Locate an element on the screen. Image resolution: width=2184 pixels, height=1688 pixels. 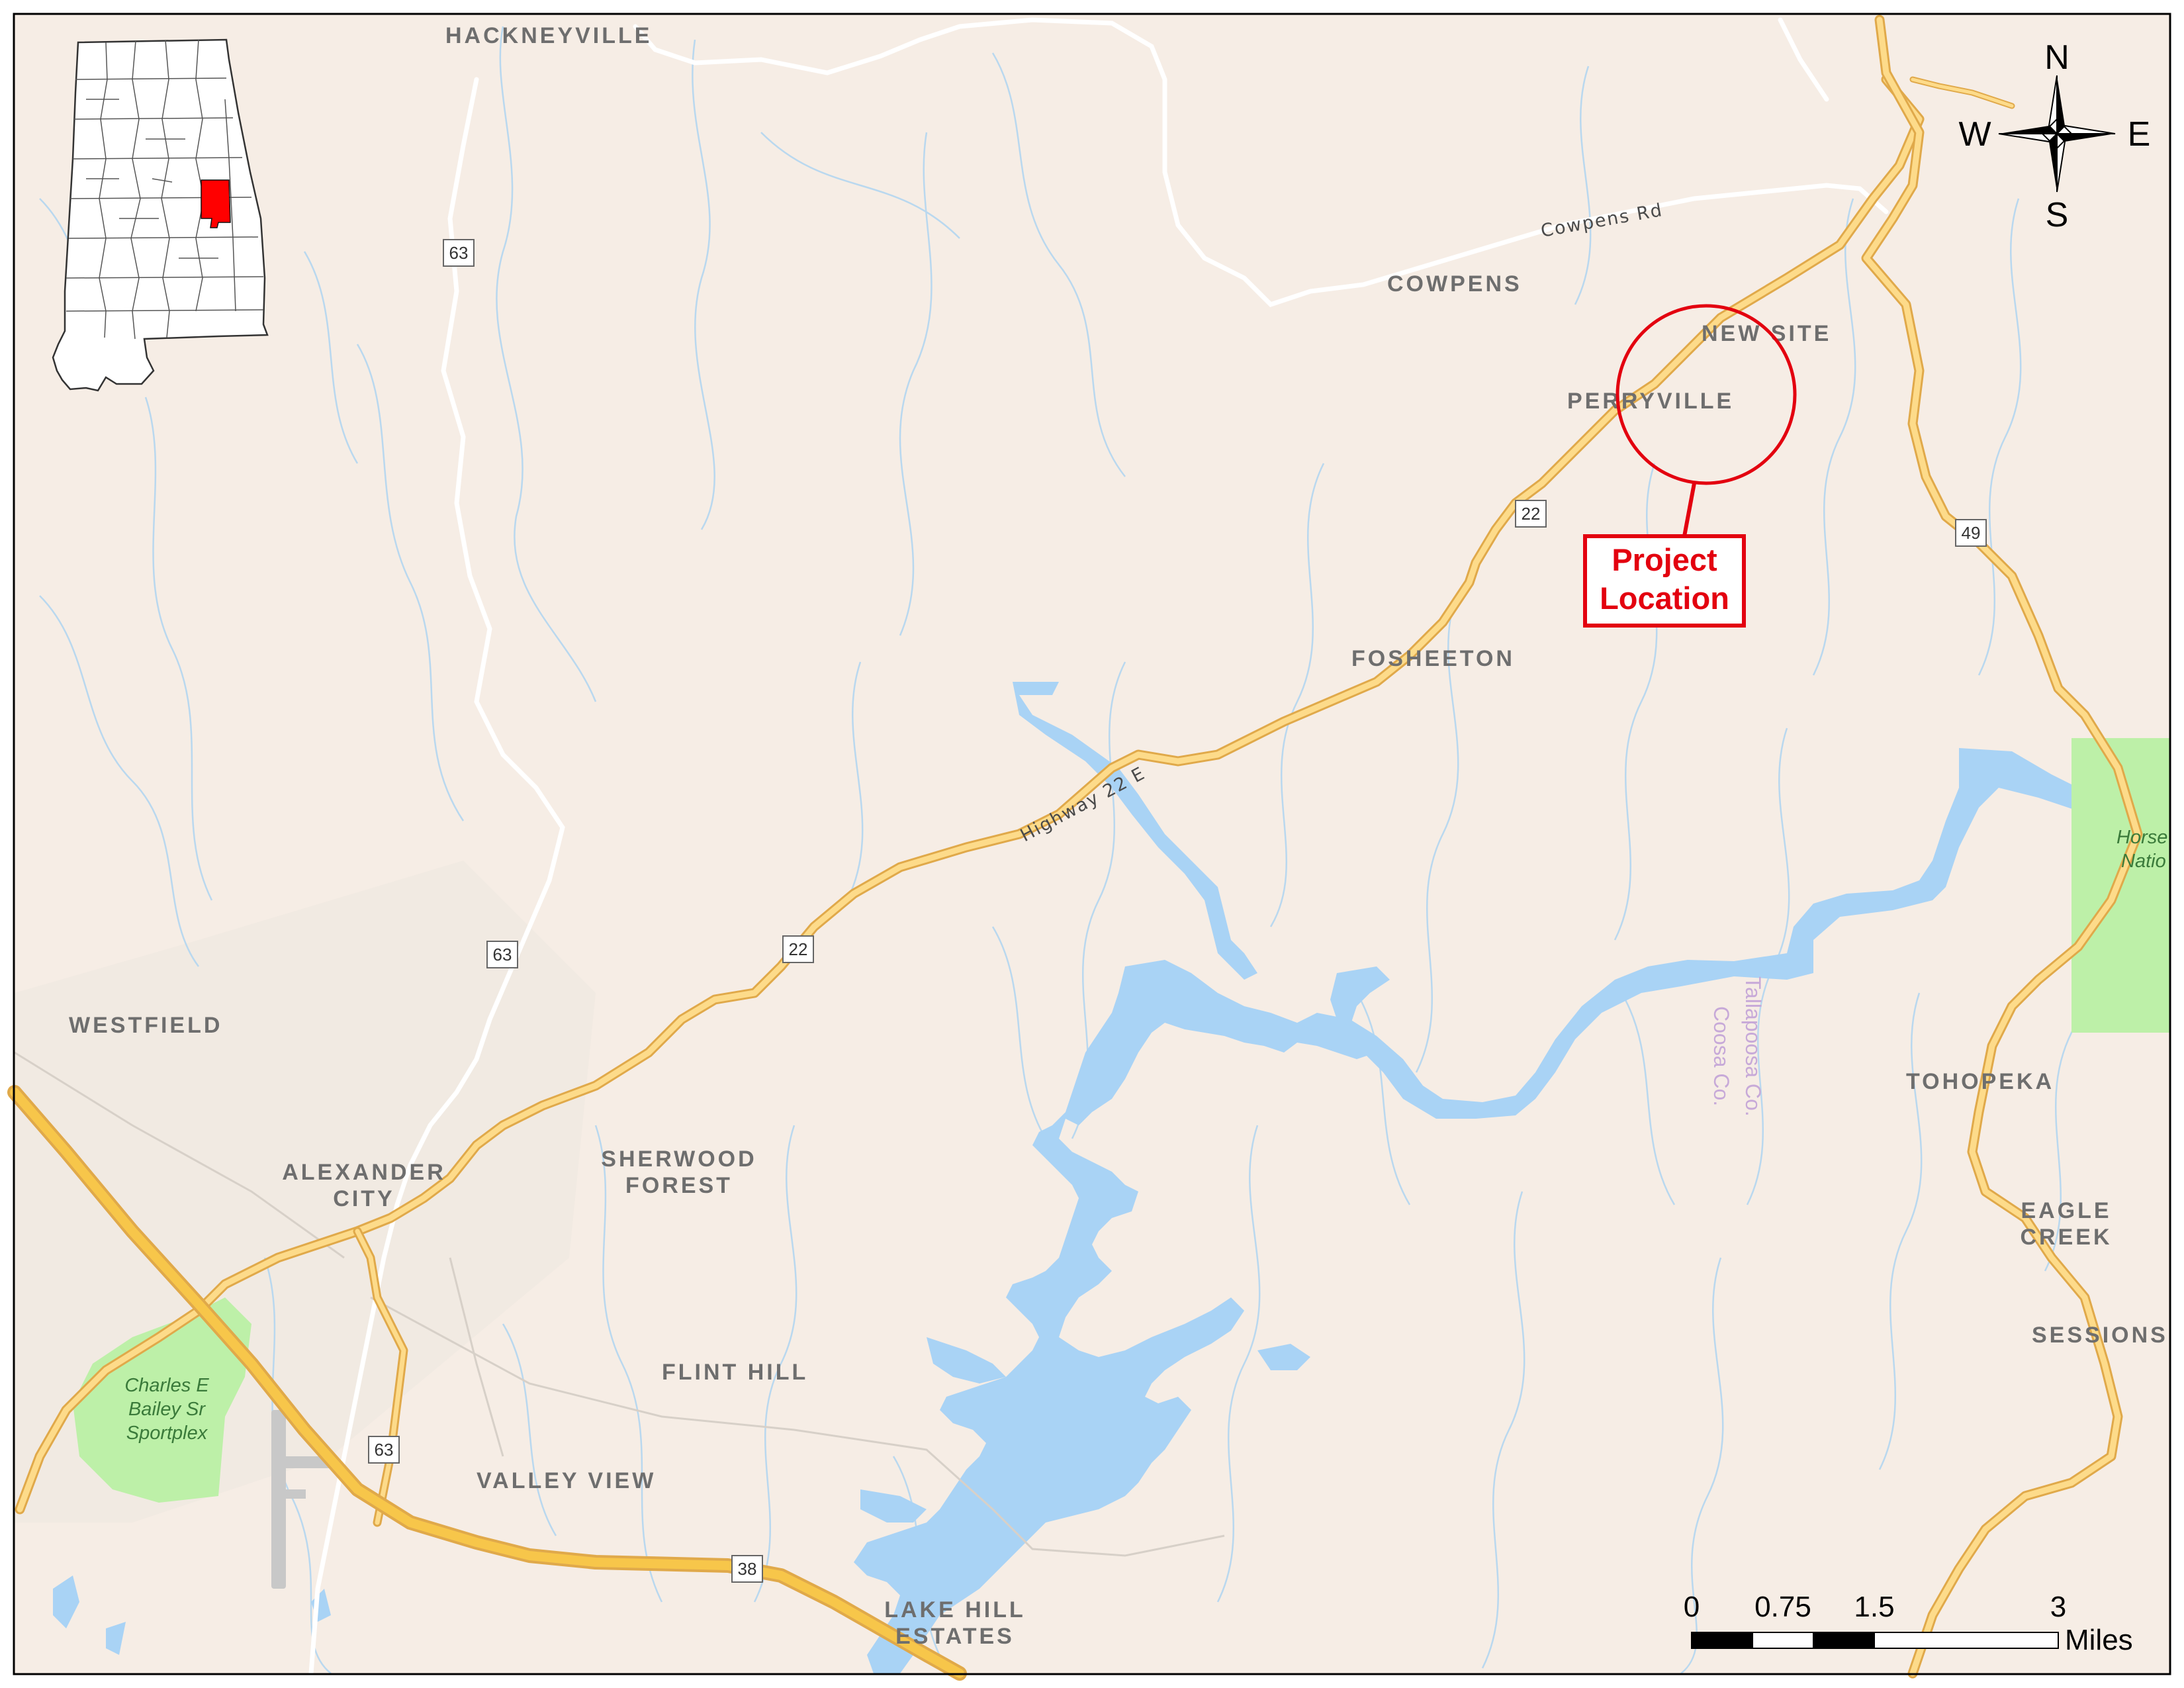
park-label-sportplex: Sportplex is located at coordinates (167, 1433).